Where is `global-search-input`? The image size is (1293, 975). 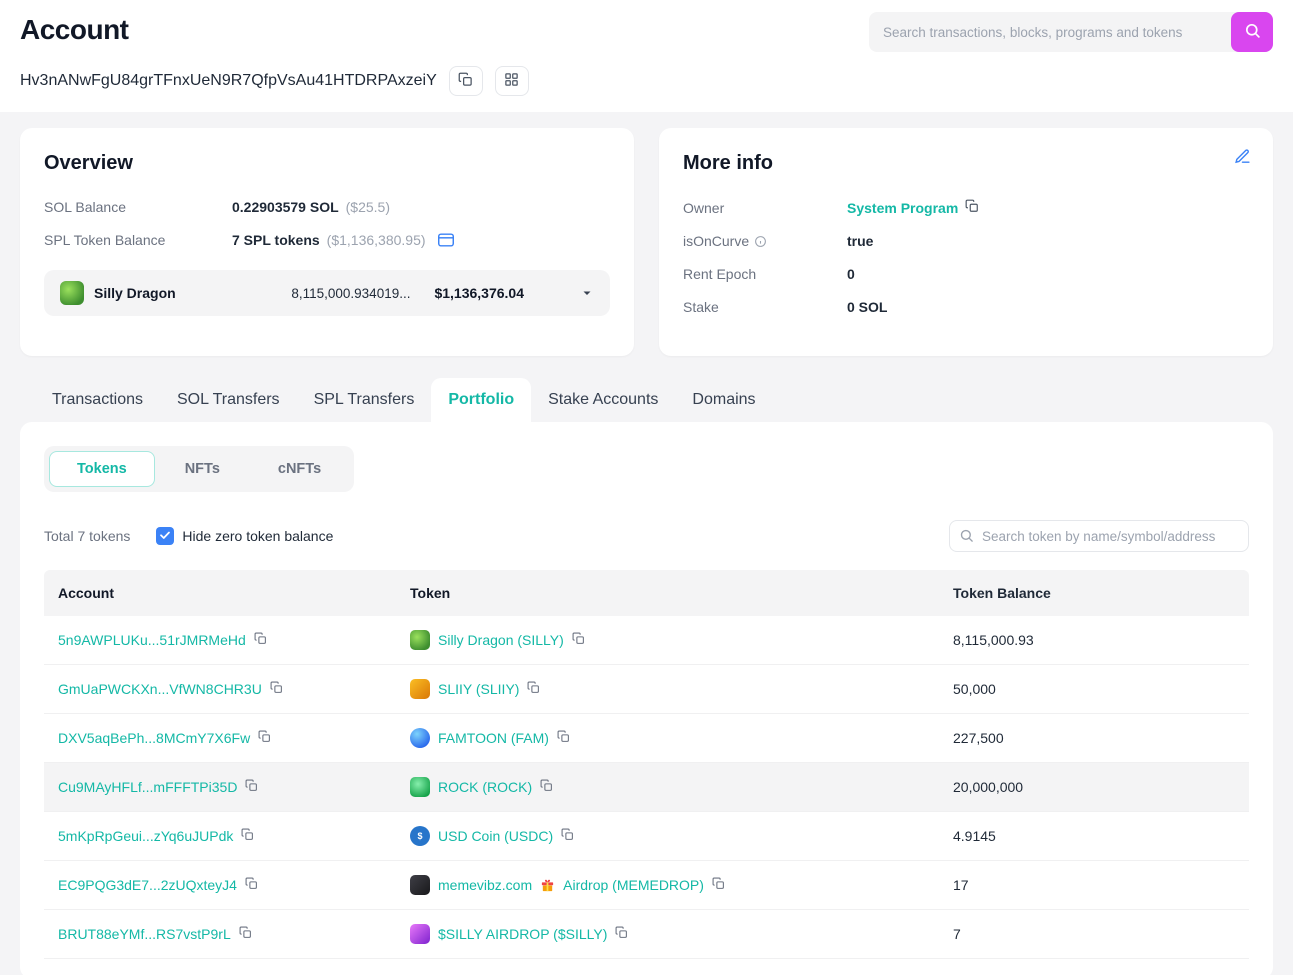
global-search-input is located at coordinates (1053, 32).